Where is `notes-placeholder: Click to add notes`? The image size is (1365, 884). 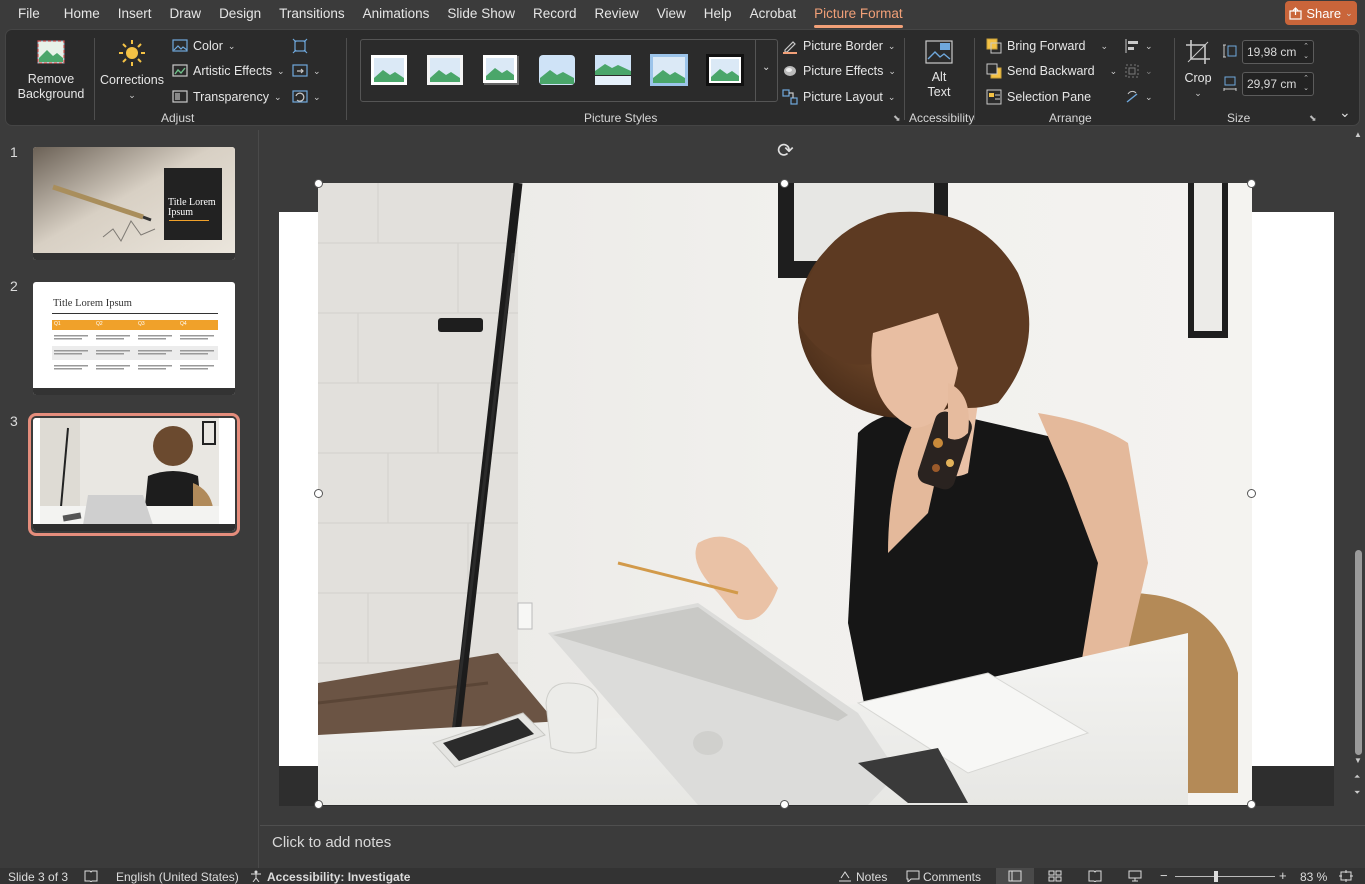 notes-placeholder: Click to add notes is located at coordinates (332, 842).